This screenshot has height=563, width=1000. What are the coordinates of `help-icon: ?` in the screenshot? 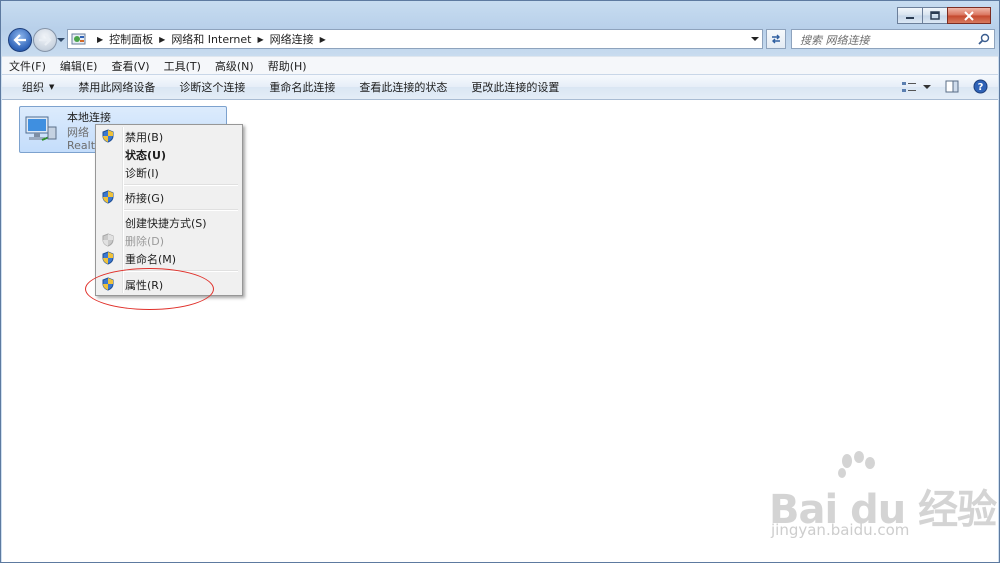 It's located at (980, 86).